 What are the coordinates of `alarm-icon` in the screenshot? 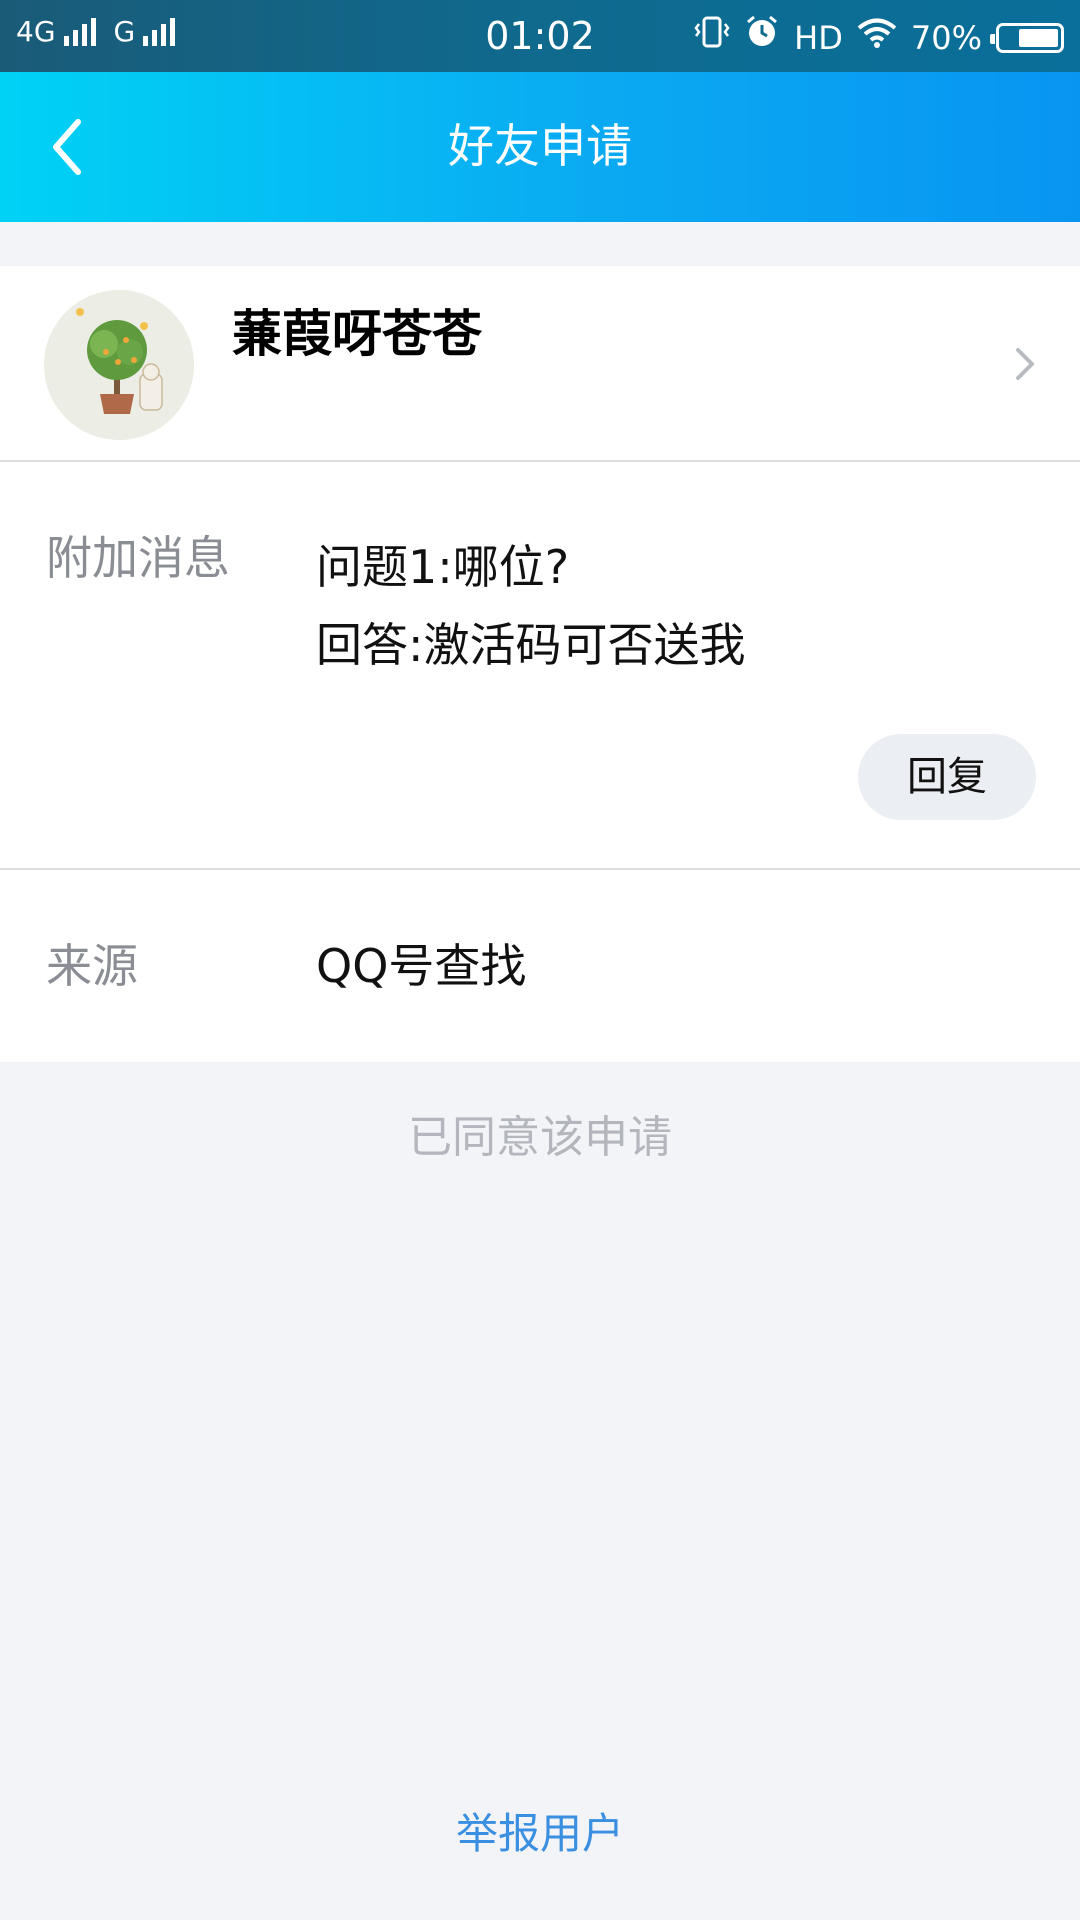 It's located at (762, 37).